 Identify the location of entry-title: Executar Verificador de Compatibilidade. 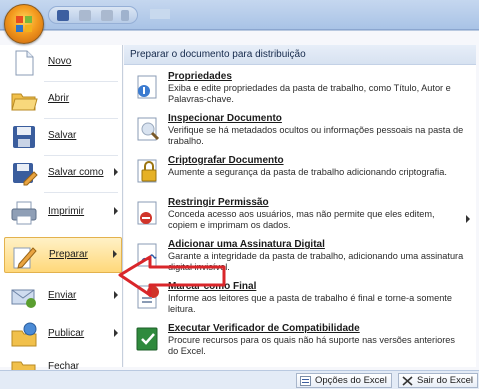
(264, 328).